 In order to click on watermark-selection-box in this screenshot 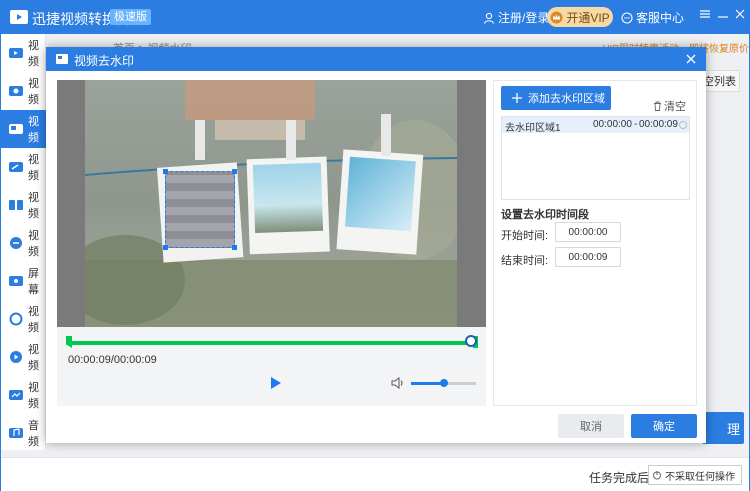, I will do `click(200, 209)`.